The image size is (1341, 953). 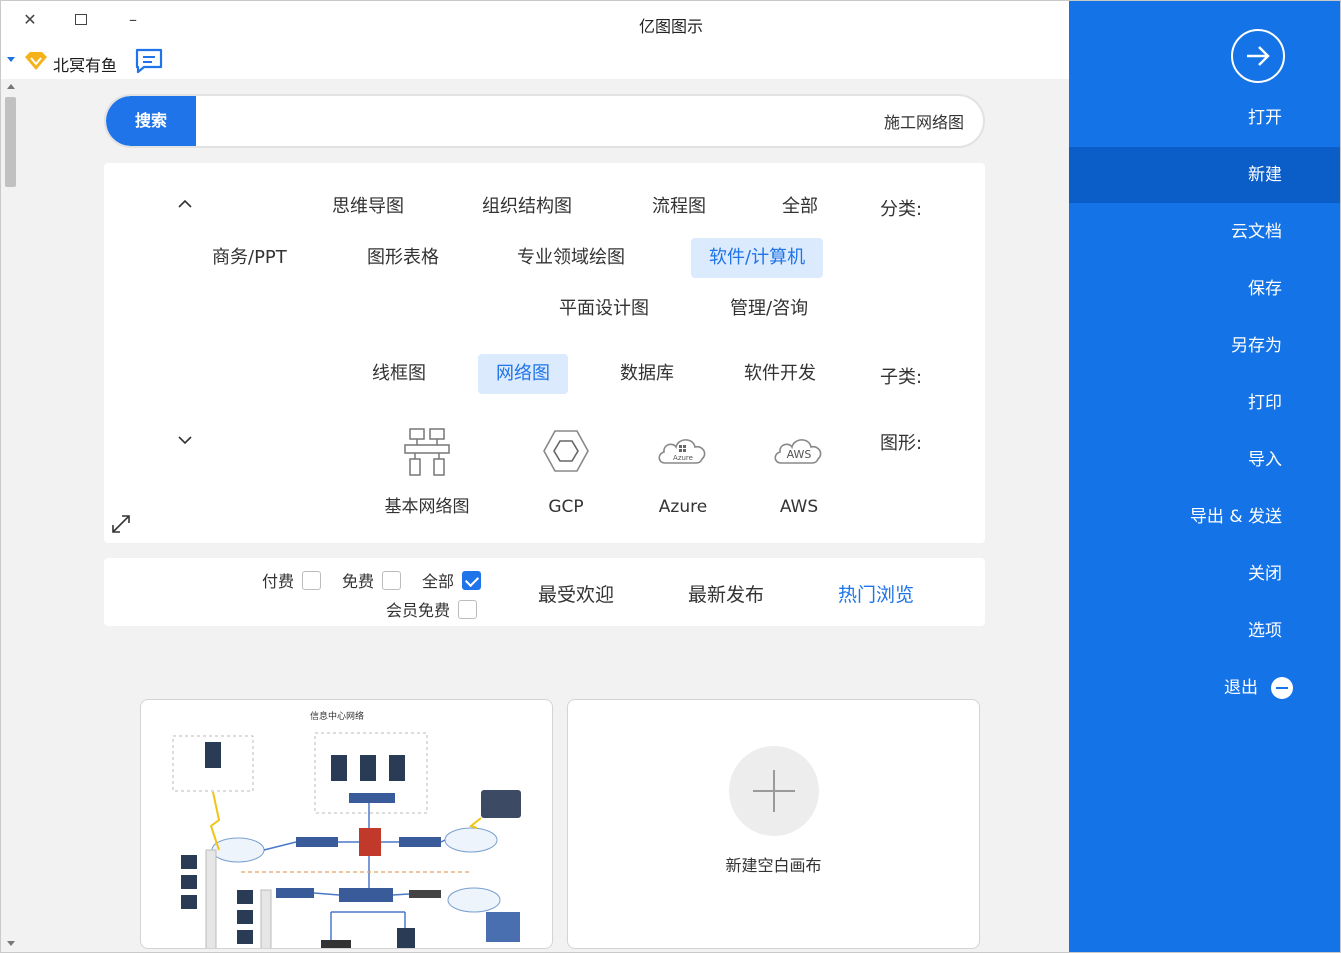 What do you see at coordinates (1204, 403) in the screenshot?
I see `sidebar-item-print: 打印` at bounding box center [1204, 403].